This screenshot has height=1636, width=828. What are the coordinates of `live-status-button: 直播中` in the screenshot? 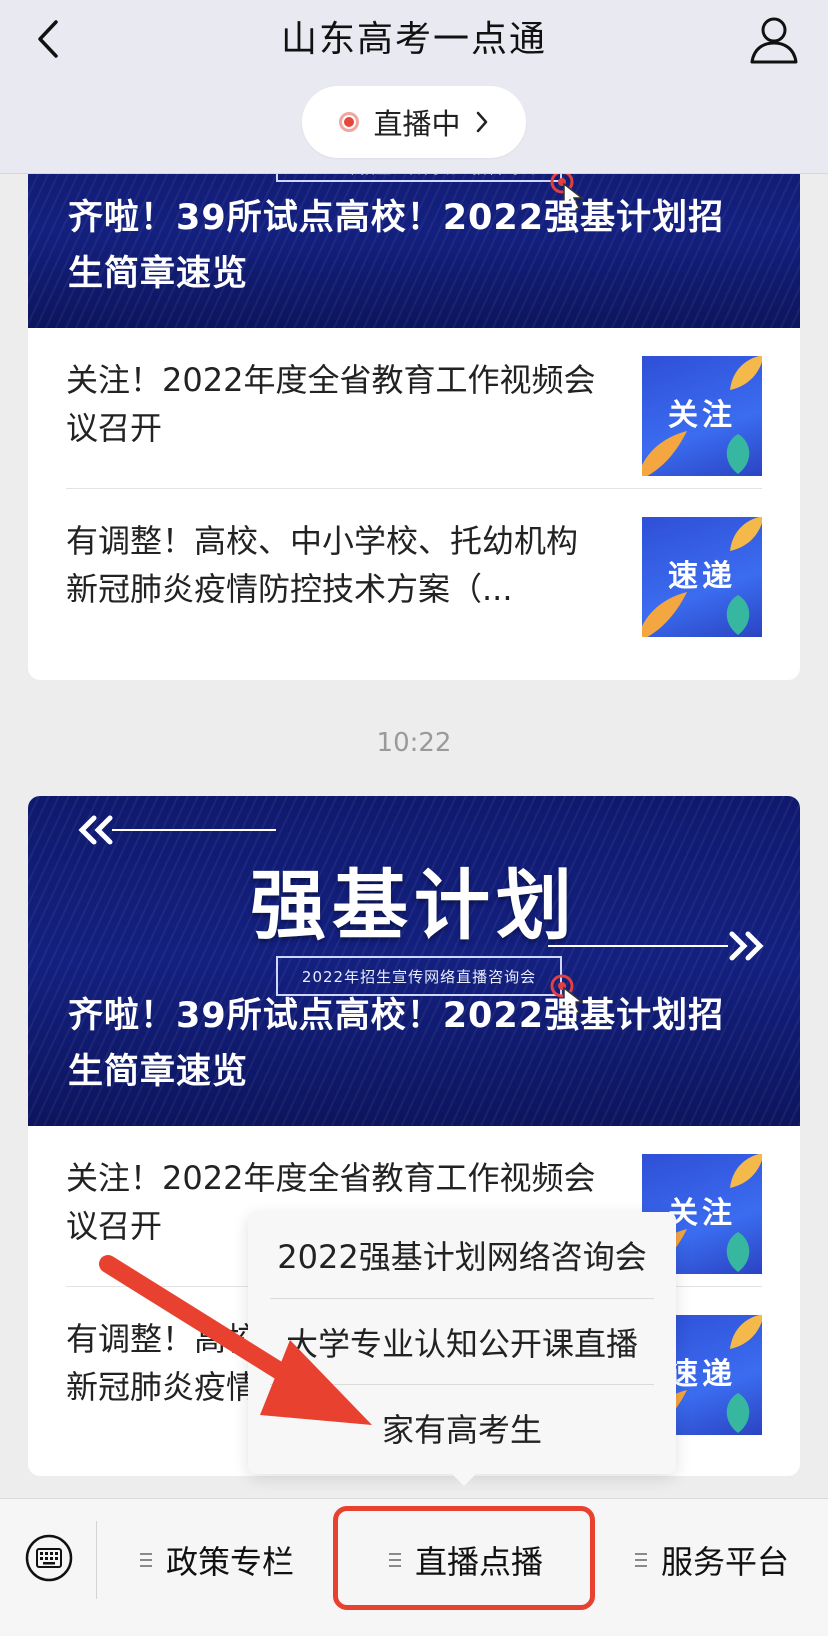 It's located at (414, 122).